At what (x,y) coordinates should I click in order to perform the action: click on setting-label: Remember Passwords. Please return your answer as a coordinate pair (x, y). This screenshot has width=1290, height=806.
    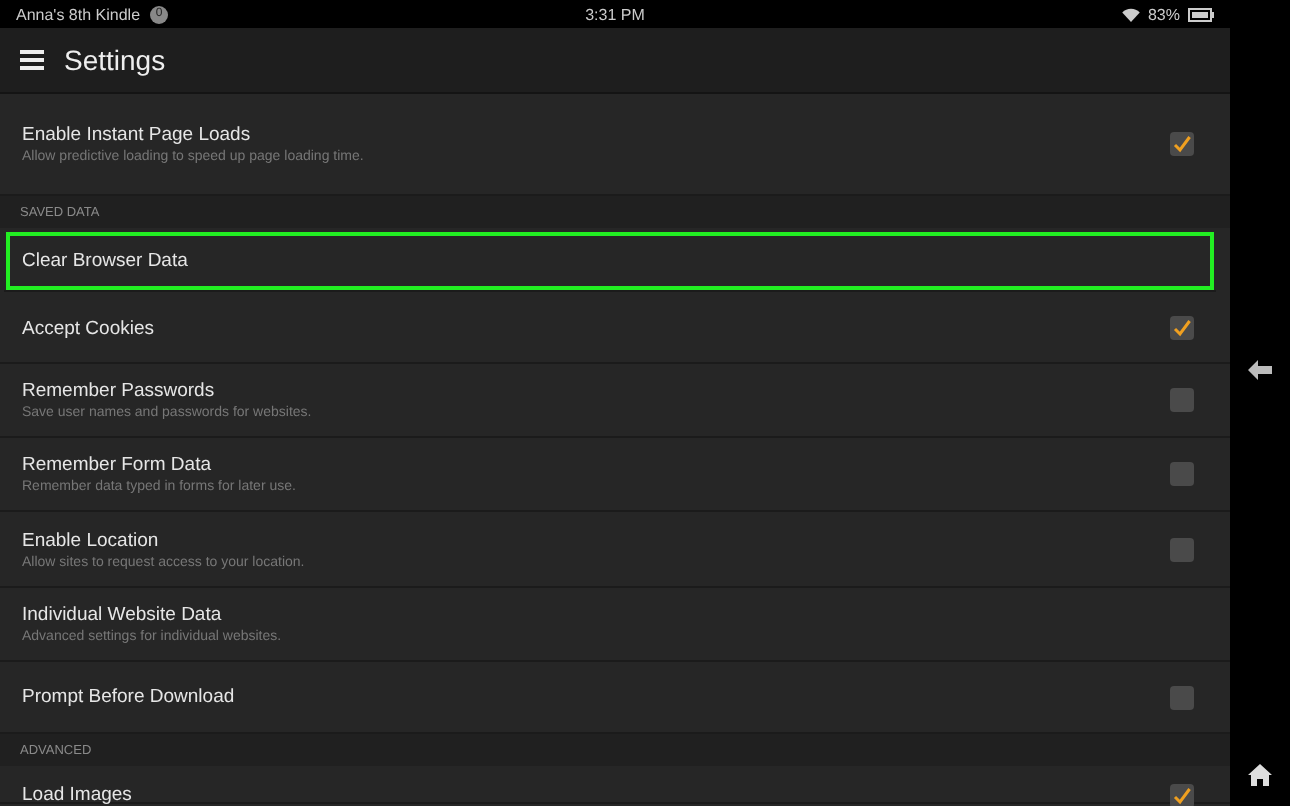
    Looking at the image, I should click on (119, 391).